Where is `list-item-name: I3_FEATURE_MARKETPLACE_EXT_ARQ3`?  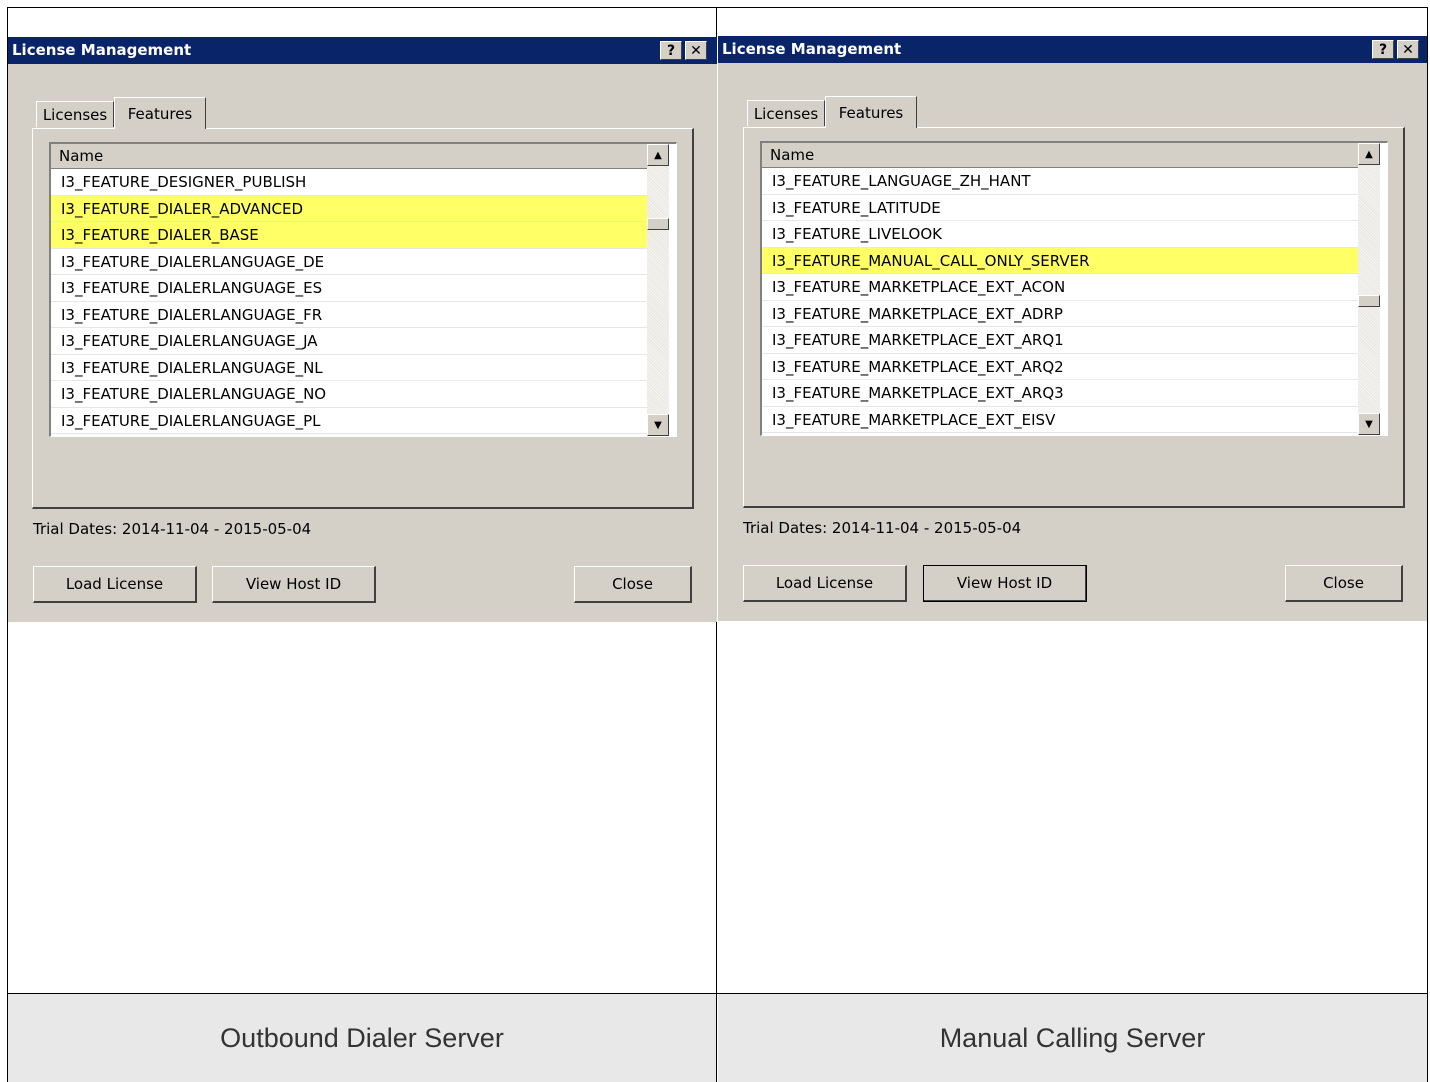
list-item-name: I3_FEATURE_MARKETPLACE_EXT_ARQ3 is located at coordinates (918, 393).